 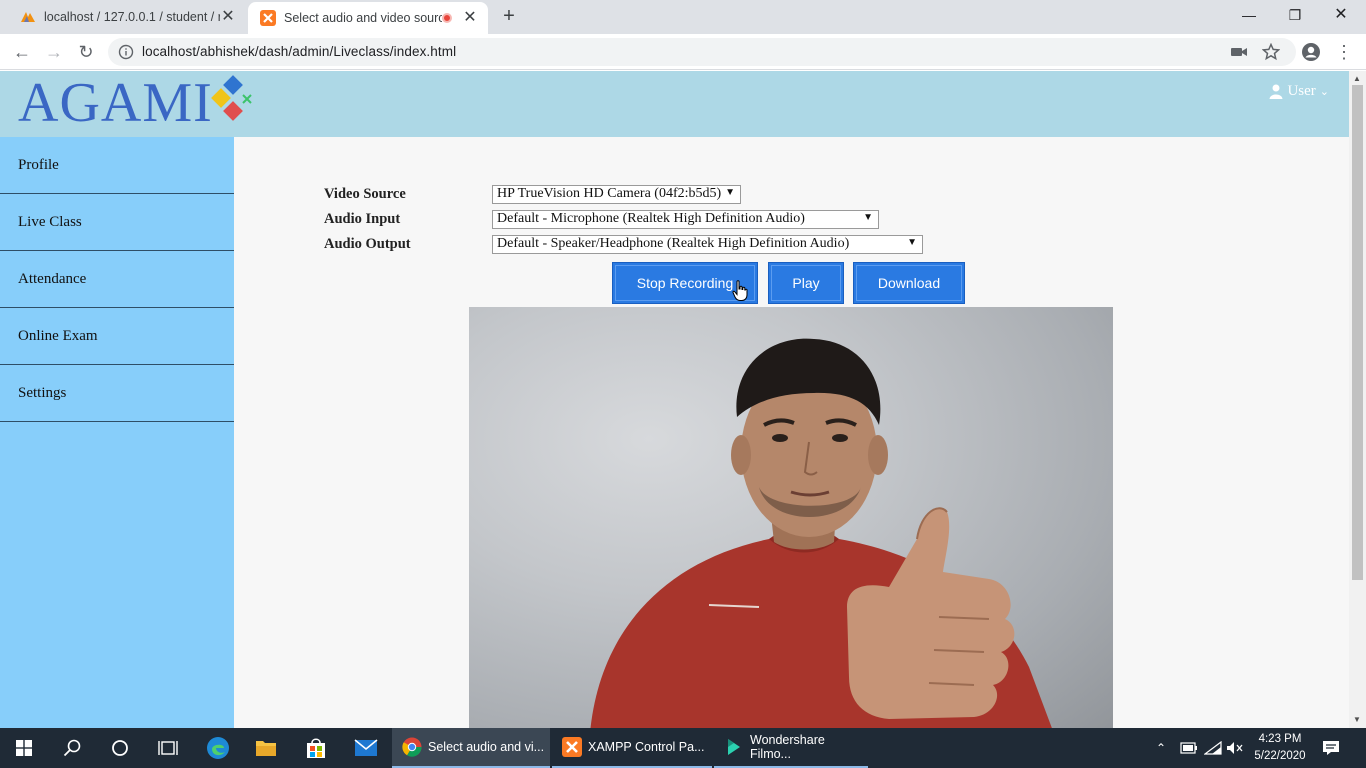 What do you see at coordinates (1357, 332) in the screenshot?
I see `scroll-thumb` at bounding box center [1357, 332].